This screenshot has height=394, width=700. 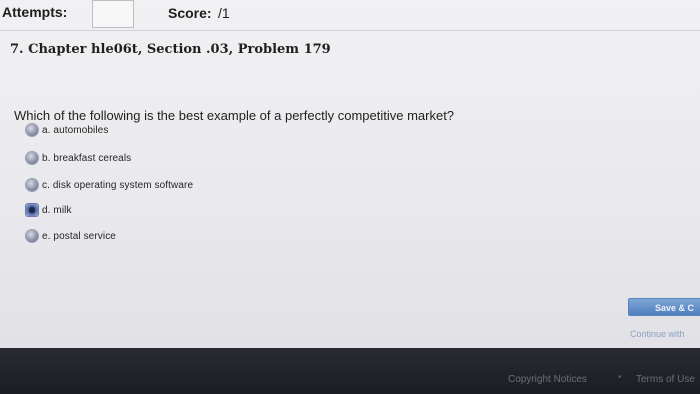 I want to click on option-label: d. milk, so click(x=57, y=210).